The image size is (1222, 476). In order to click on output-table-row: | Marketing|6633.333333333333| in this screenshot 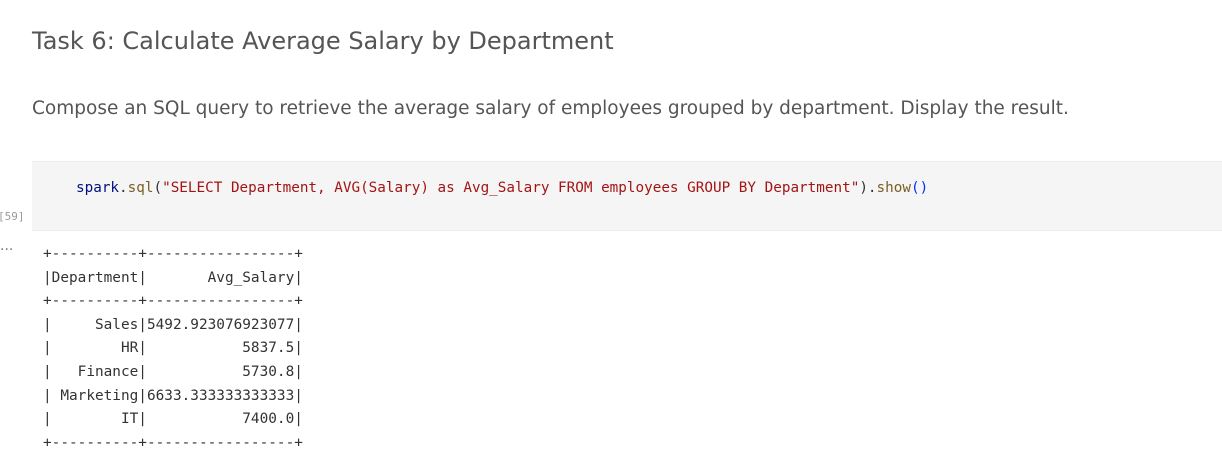, I will do `click(173, 395)`.